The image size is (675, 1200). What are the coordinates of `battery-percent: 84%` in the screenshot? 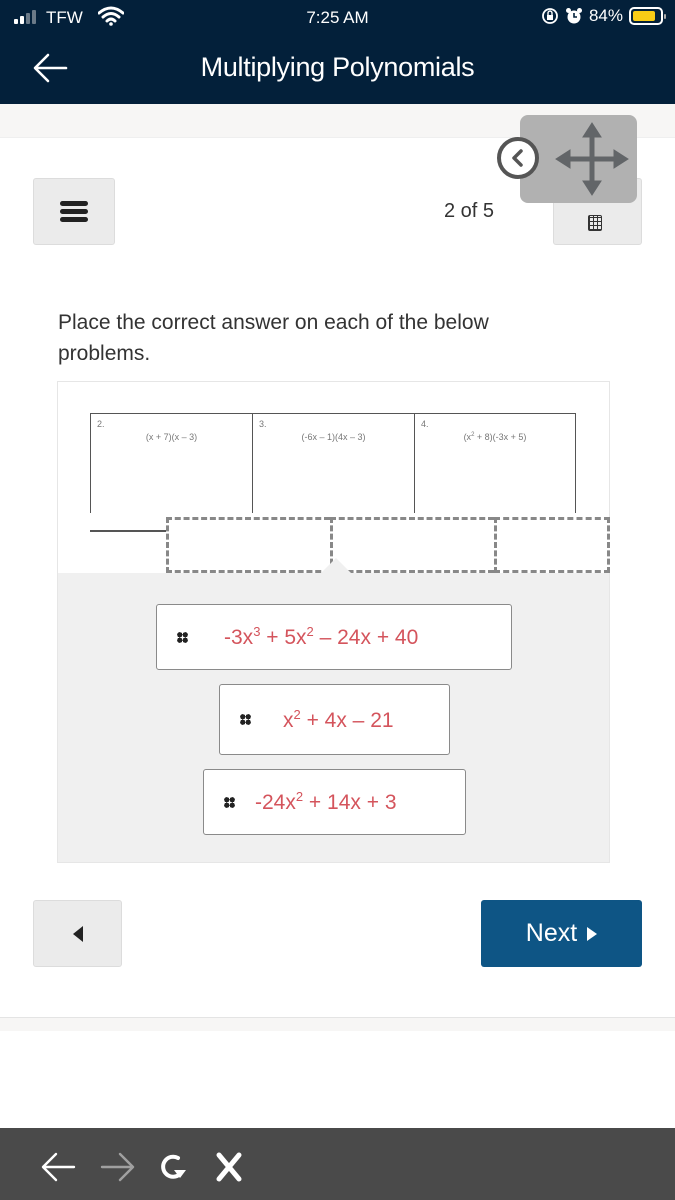 It's located at (605, 15).